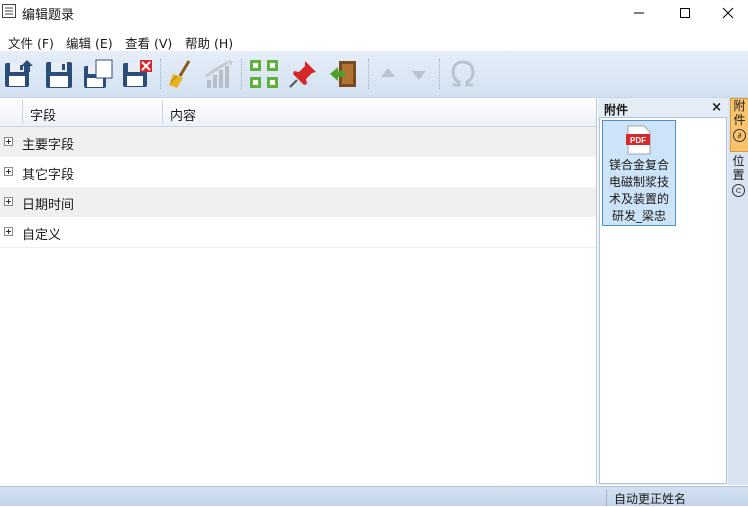 The height and width of the screenshot is (507, 748). I want to click on group-row-custom: 自定义, so click(298, 232).